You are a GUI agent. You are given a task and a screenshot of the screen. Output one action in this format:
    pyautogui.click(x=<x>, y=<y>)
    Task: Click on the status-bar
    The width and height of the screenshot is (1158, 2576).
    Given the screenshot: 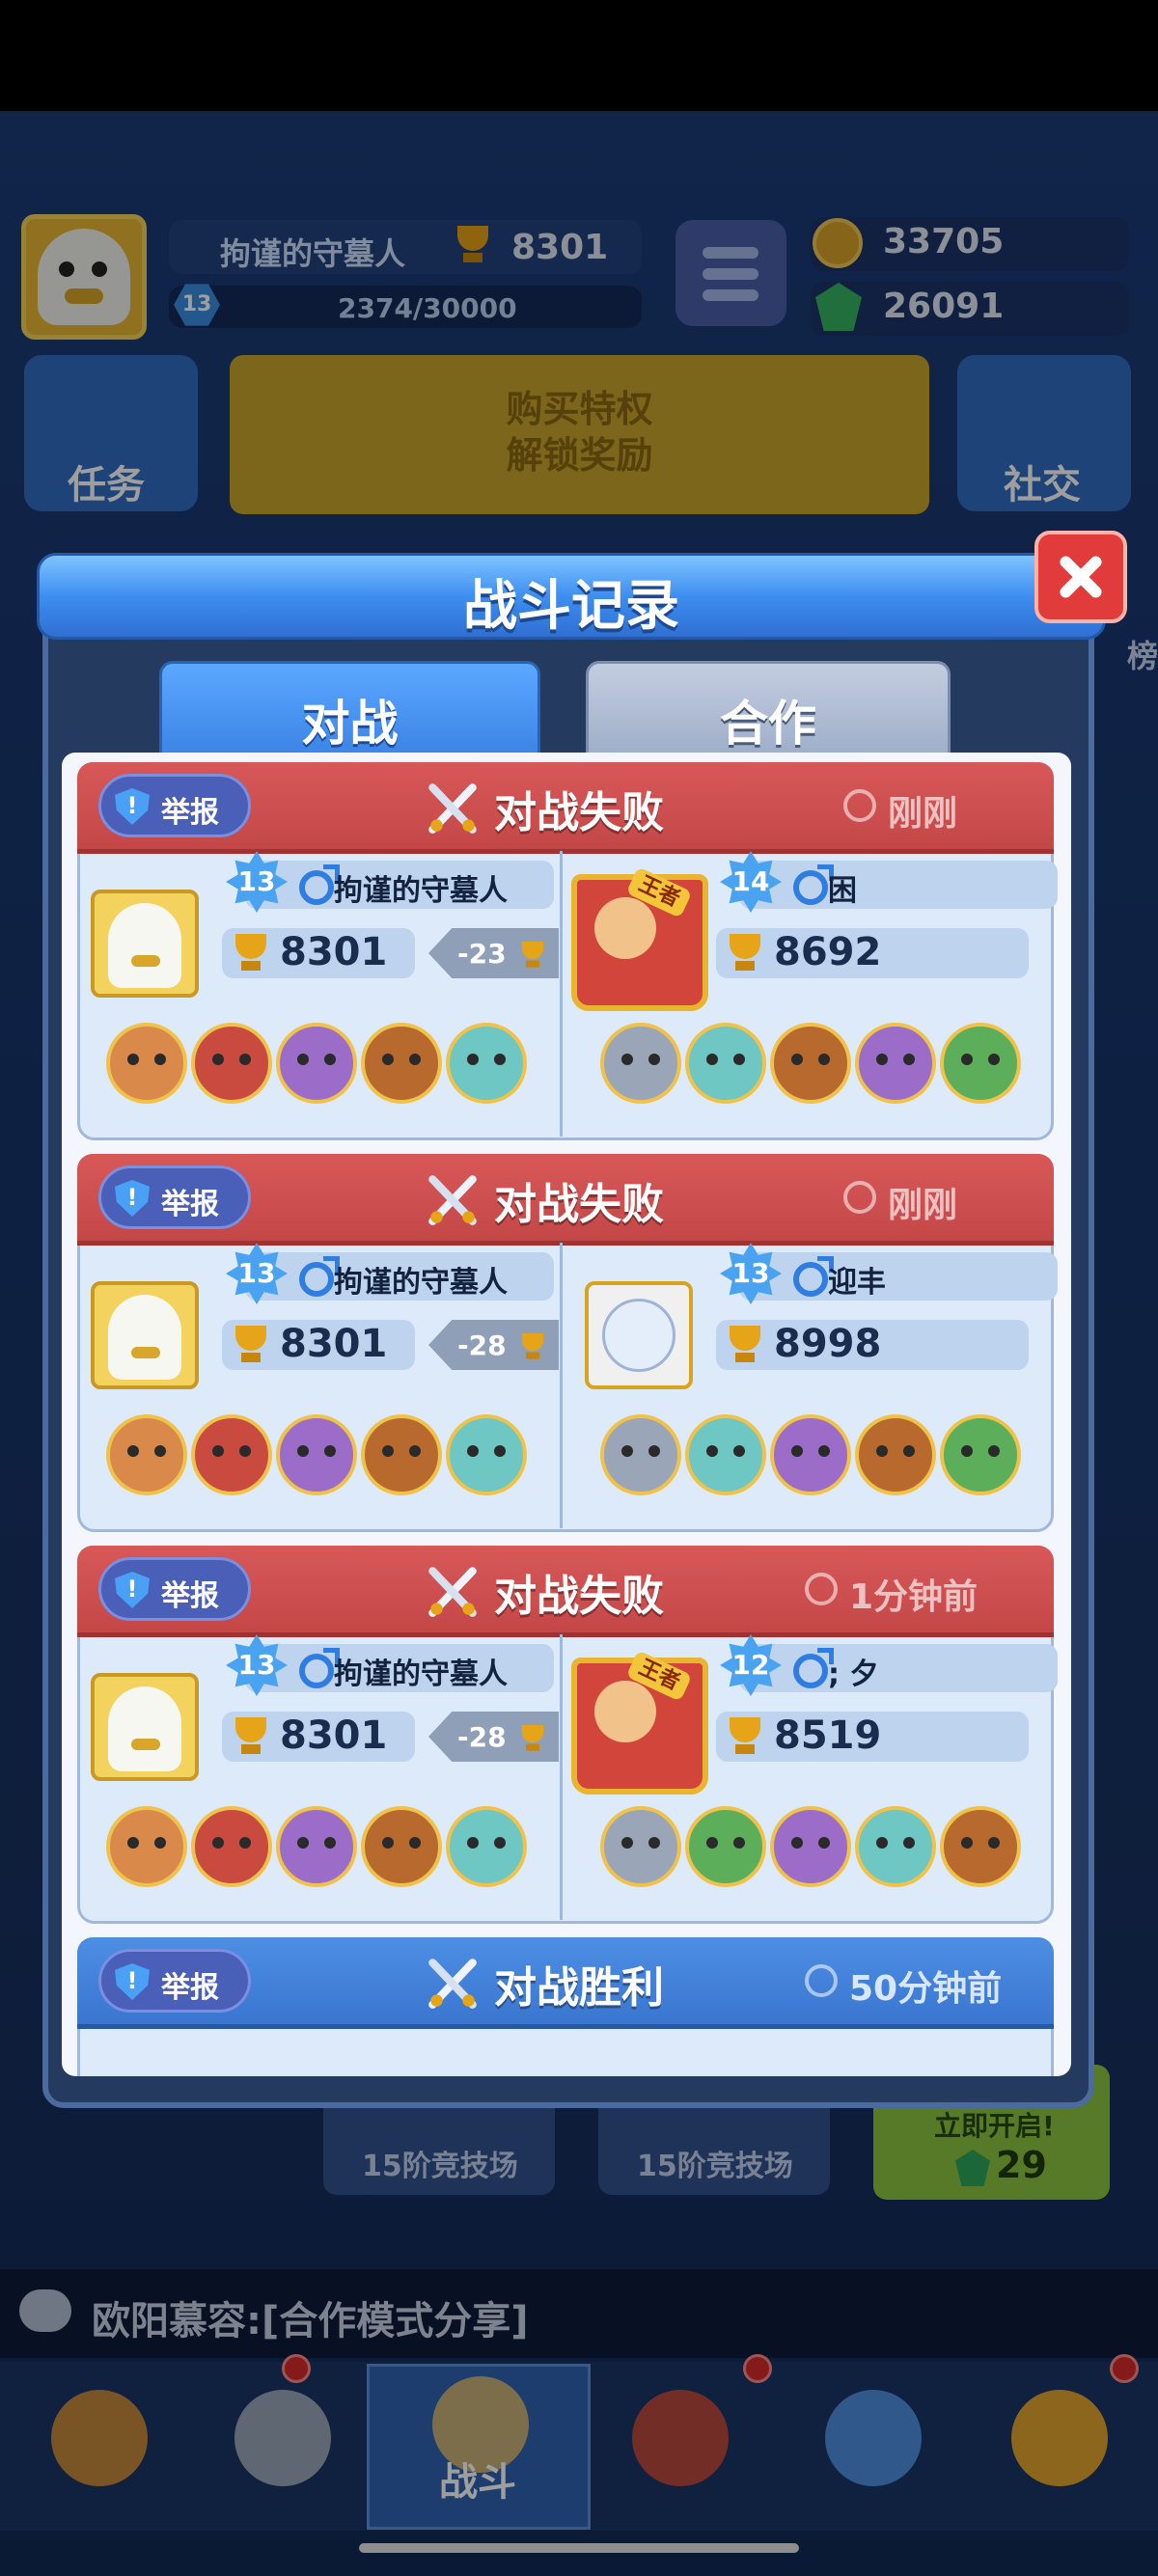 What is the action you would take?
    pyautogui.click(x=579, y=56)
    